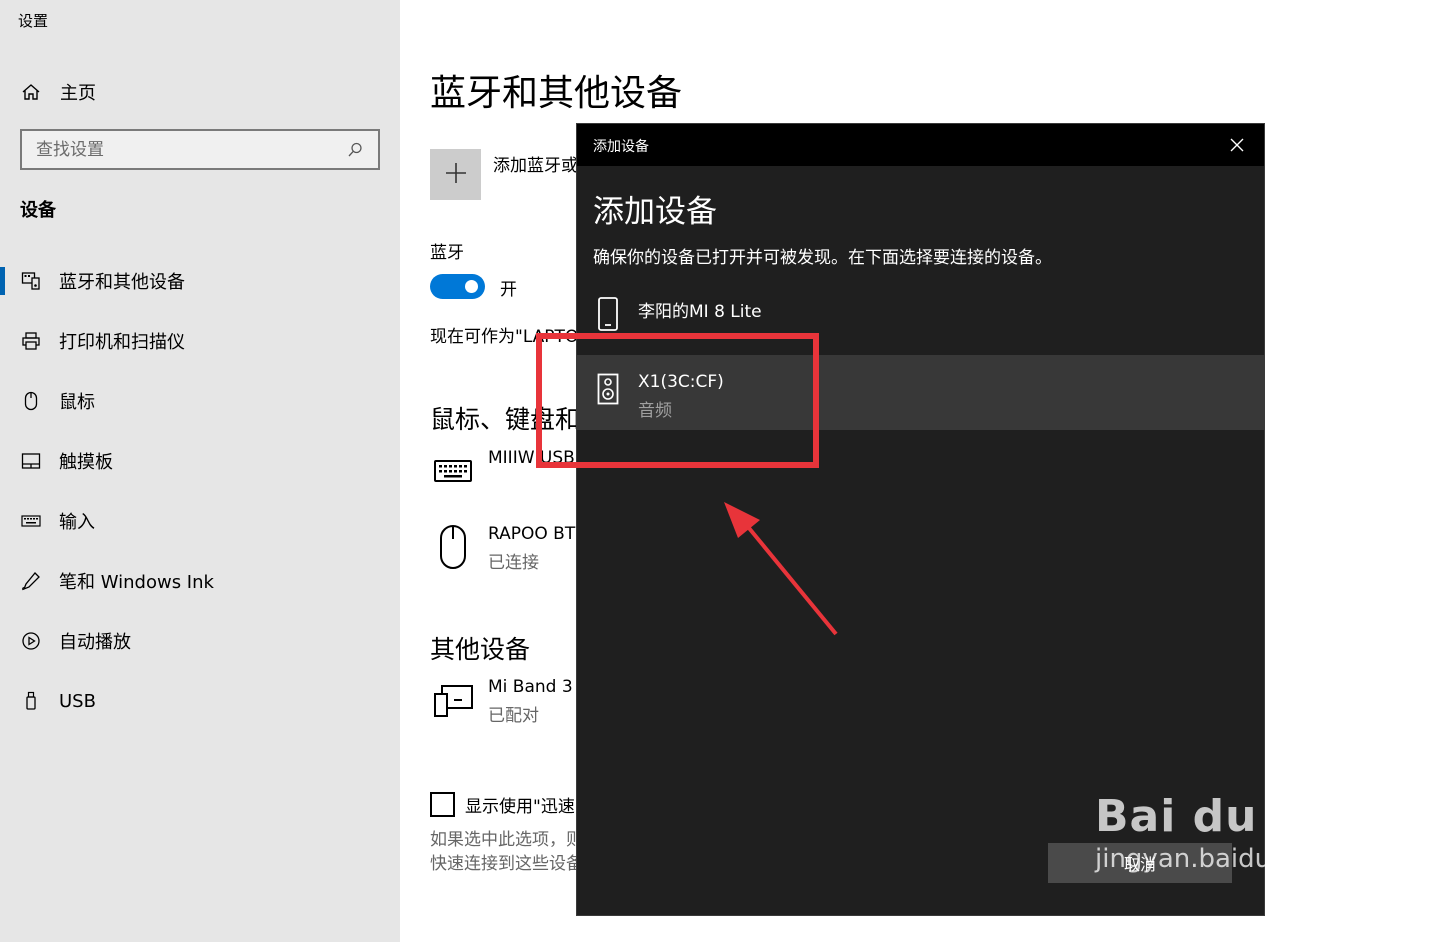 The image size is (1429, 942). What do you see at coordinates (530, 687) in the screenshot?
I see `device-name: Mi Band 3` at bounding box center [530, 687].